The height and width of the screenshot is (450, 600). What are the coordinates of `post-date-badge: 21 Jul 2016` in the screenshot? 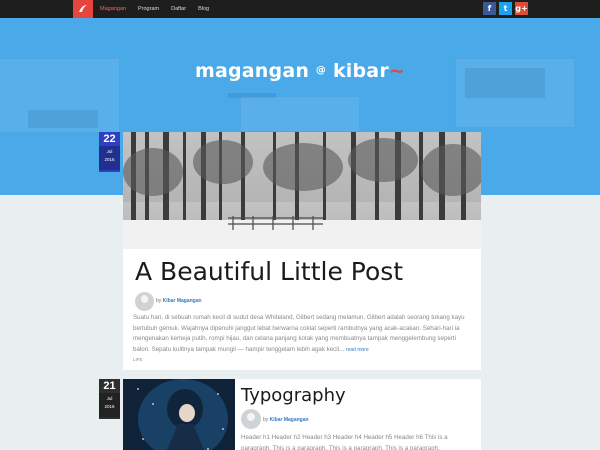 It's located at (109, 399).